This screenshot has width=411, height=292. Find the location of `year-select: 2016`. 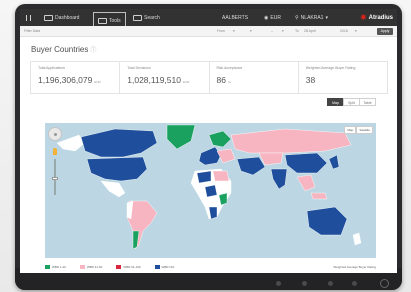

year-select: 2016 is located at coordinates (344, 31).